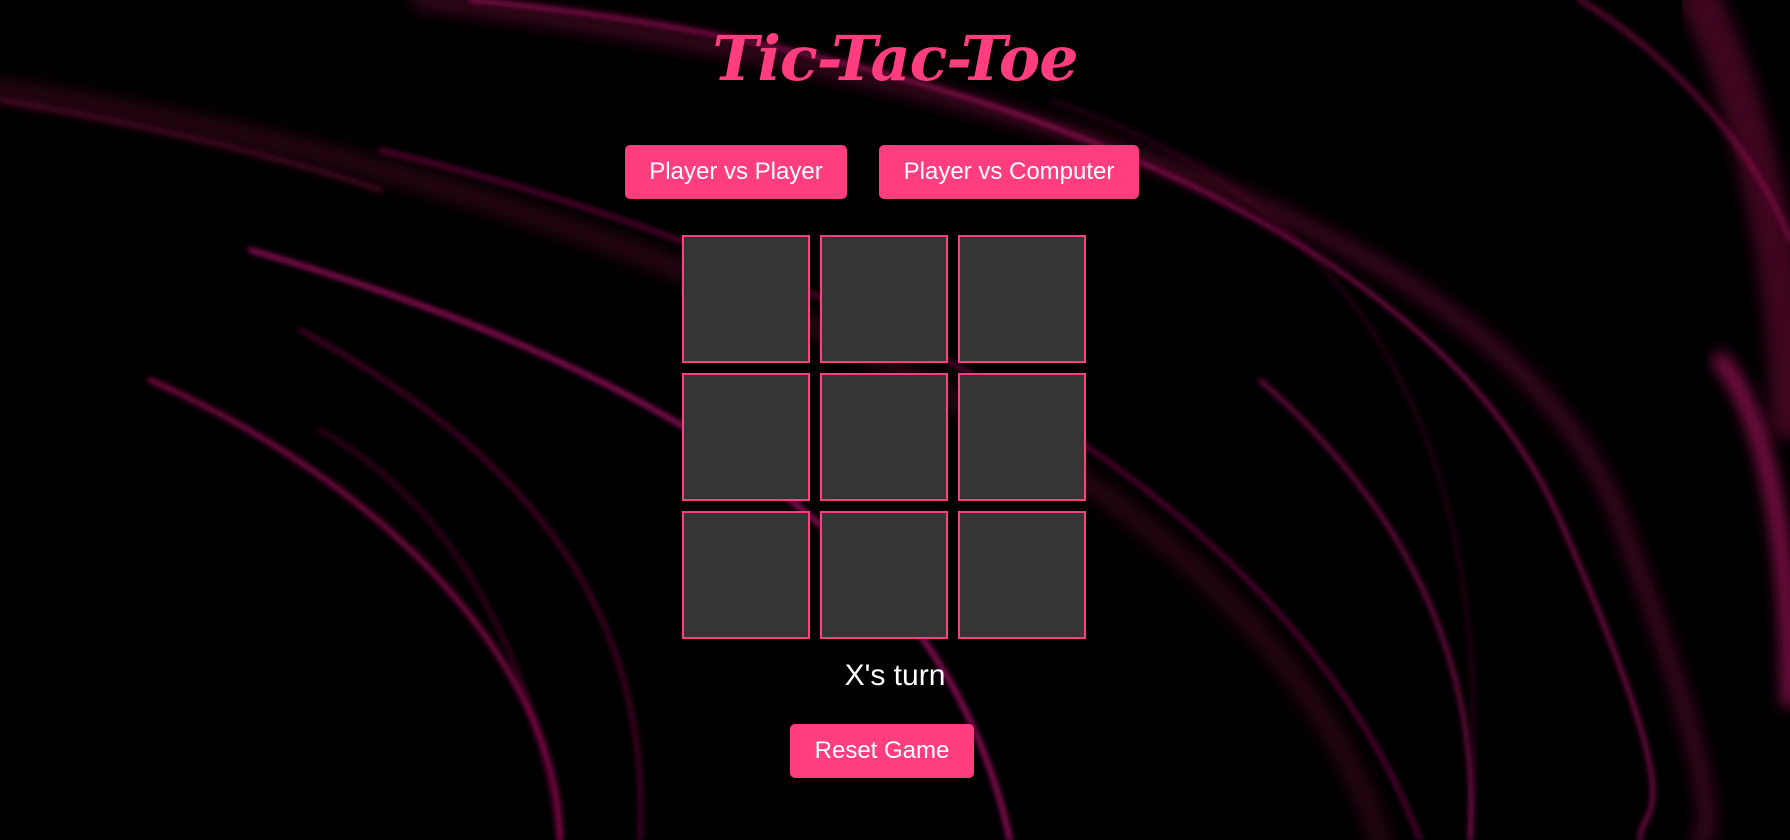  I want to click on player-vs-computer-button: Player vs Computer, so click(1009, 172).